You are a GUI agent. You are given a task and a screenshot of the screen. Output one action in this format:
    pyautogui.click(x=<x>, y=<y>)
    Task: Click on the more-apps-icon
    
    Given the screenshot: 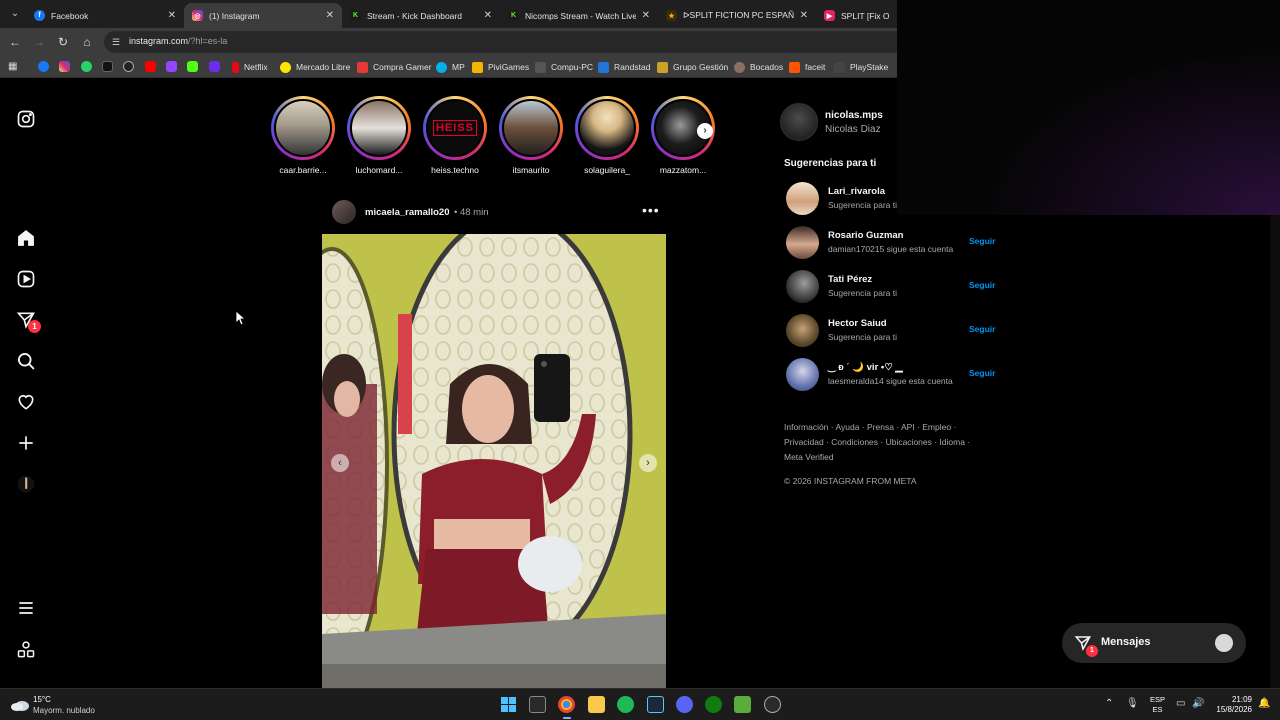 What is the action you would take?
    pyautogui.click(x=26, y=650)
    